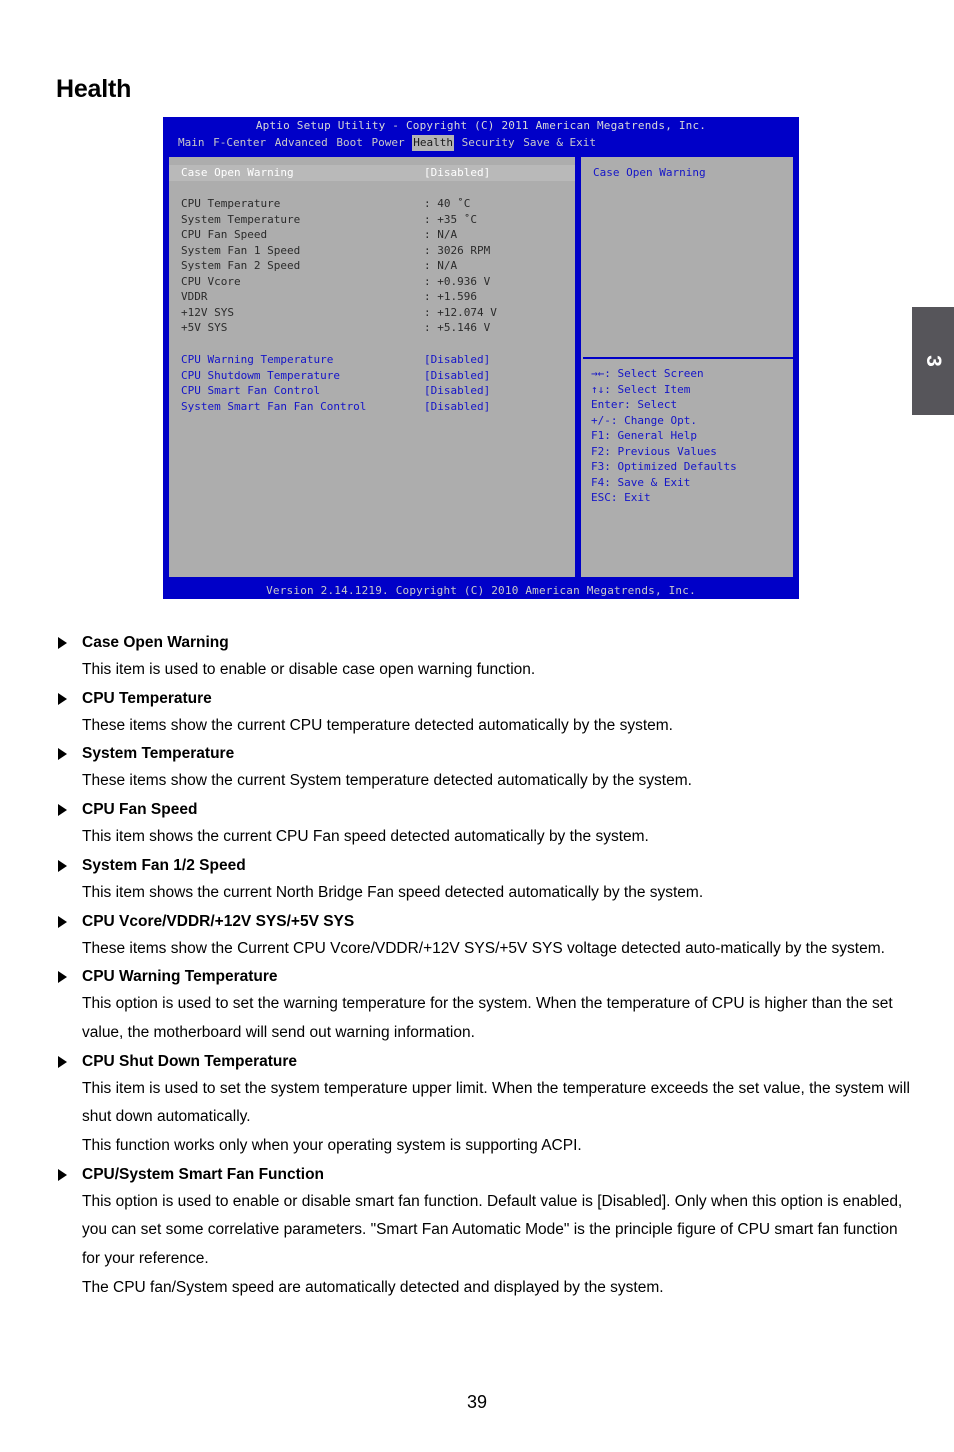 This screenshot has height=1452, width=954. What do you see at coordinates (450, 296) in the screenshot?
I see `bios-row-value: : +1.596` at bounding box center [450, 296].